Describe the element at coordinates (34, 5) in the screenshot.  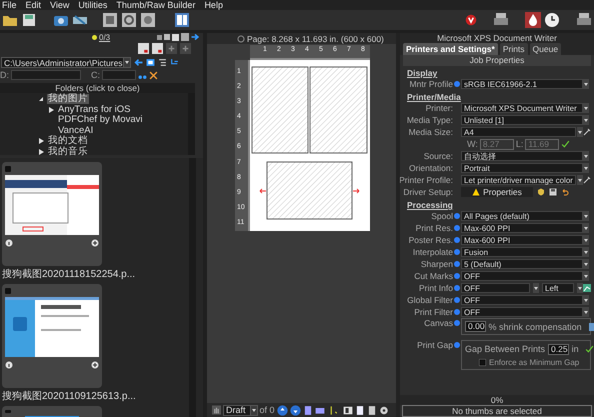
I see `menu-item: Edit` at that location.